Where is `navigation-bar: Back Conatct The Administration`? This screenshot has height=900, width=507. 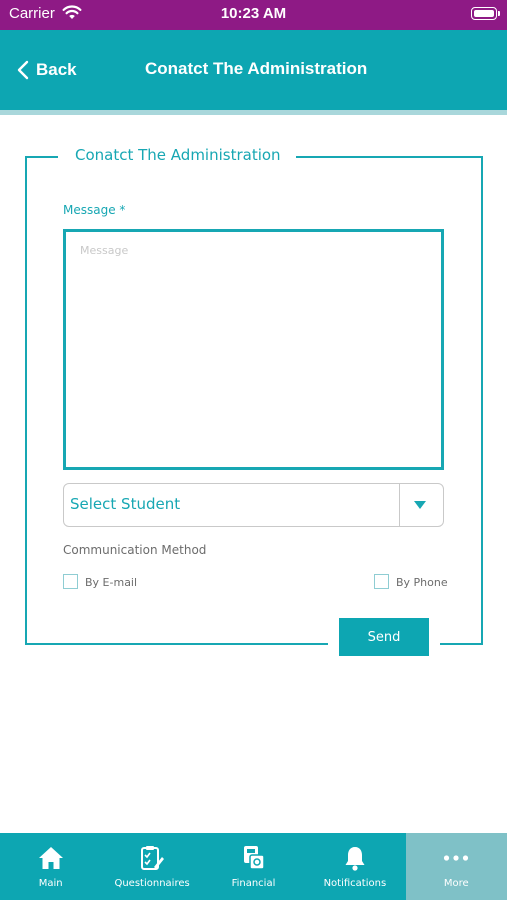 navigation-bar: Back Conatct The Administration is located at coordinates (253, 70).